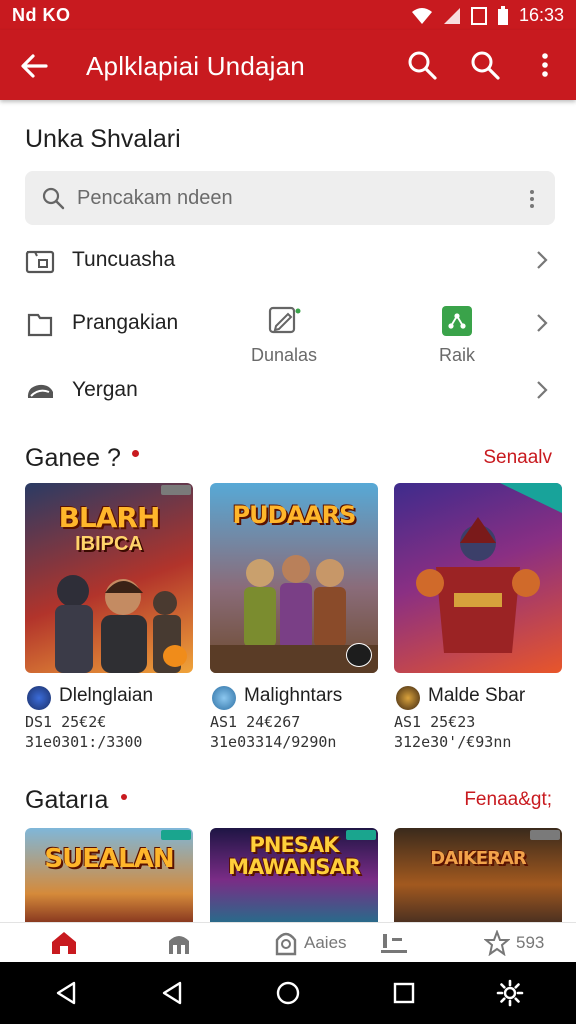 This screenshot has width=576, height=1024. Describe the element at coordinates (294, 856) in the screenshot. I see `cover-title: PNESAK MAWANSAR` at that location.